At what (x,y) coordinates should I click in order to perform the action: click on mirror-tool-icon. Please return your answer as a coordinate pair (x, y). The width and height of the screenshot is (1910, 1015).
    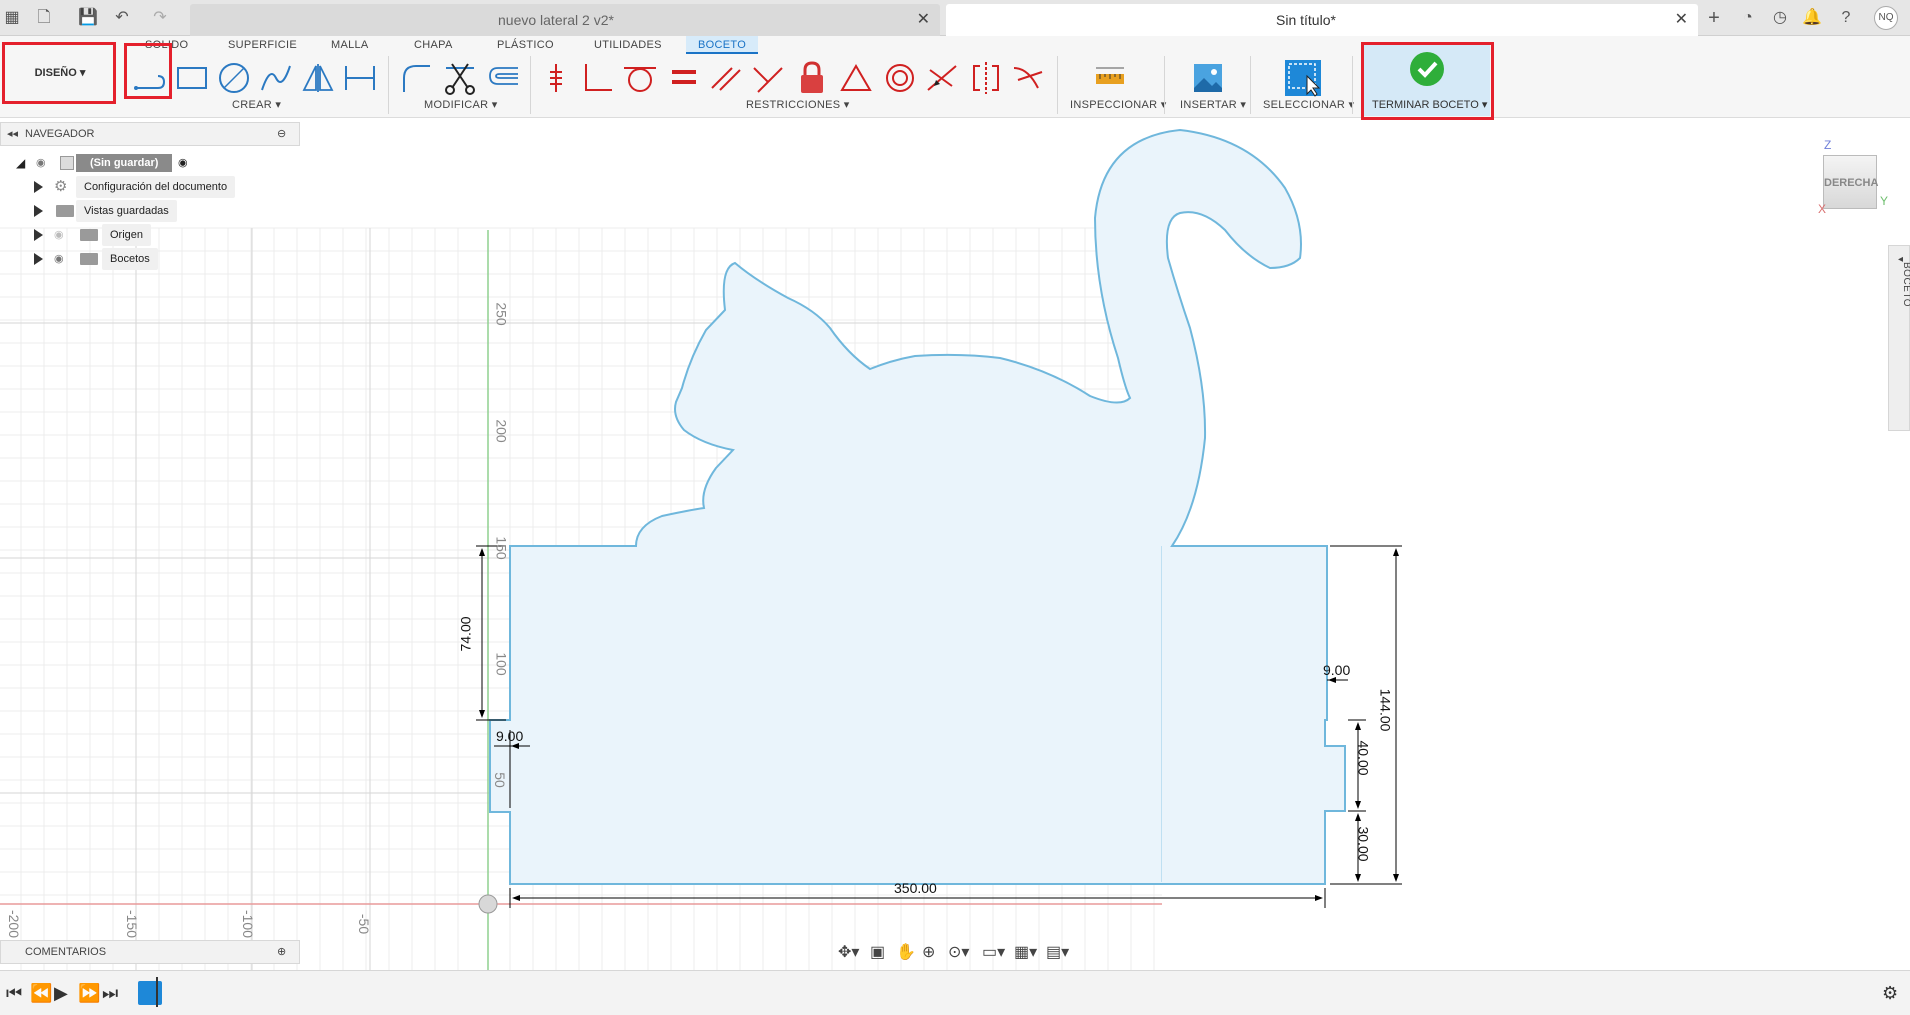
    Looking at the image, I should click on (318, 78).